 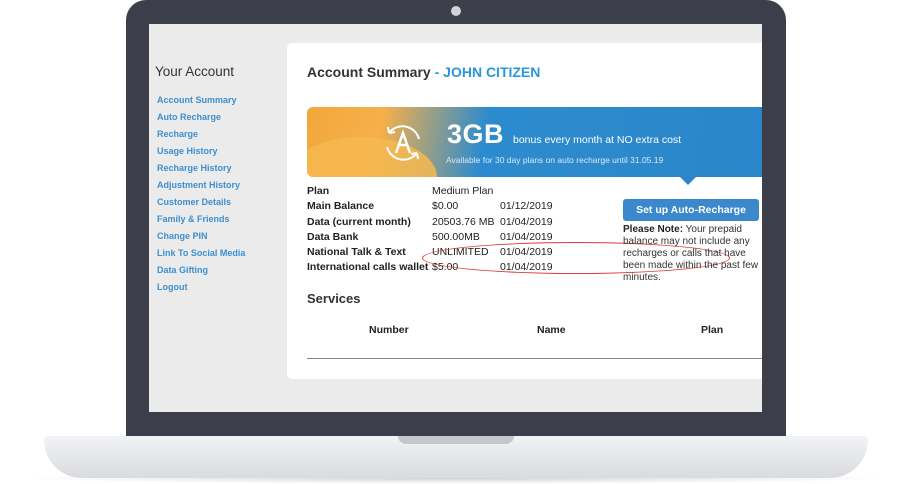 What do you see at coordinates (201, 170) in the screenshot?
I see `sidebar-item-recharge-history: Recharge History` at bounding box center [201, 170].